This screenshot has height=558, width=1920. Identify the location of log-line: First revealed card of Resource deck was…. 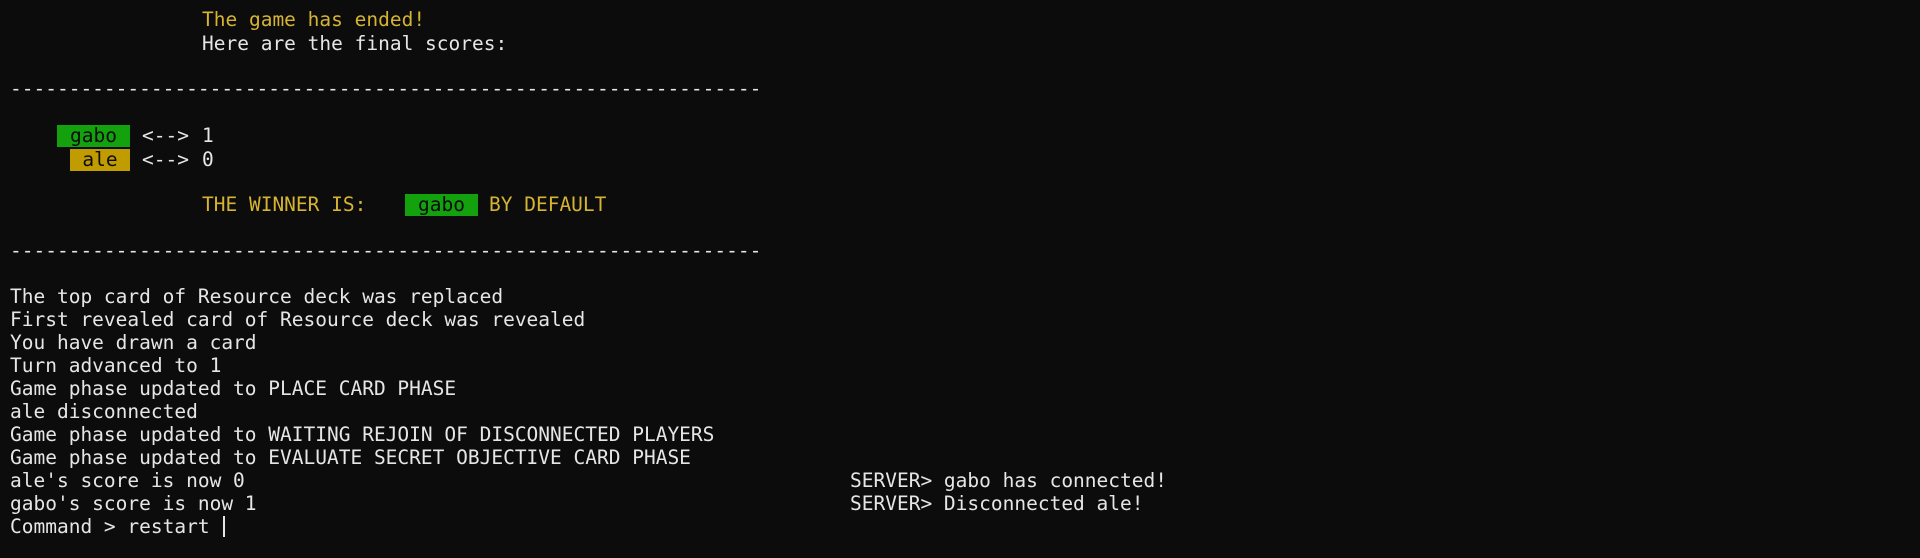
(298, 319).